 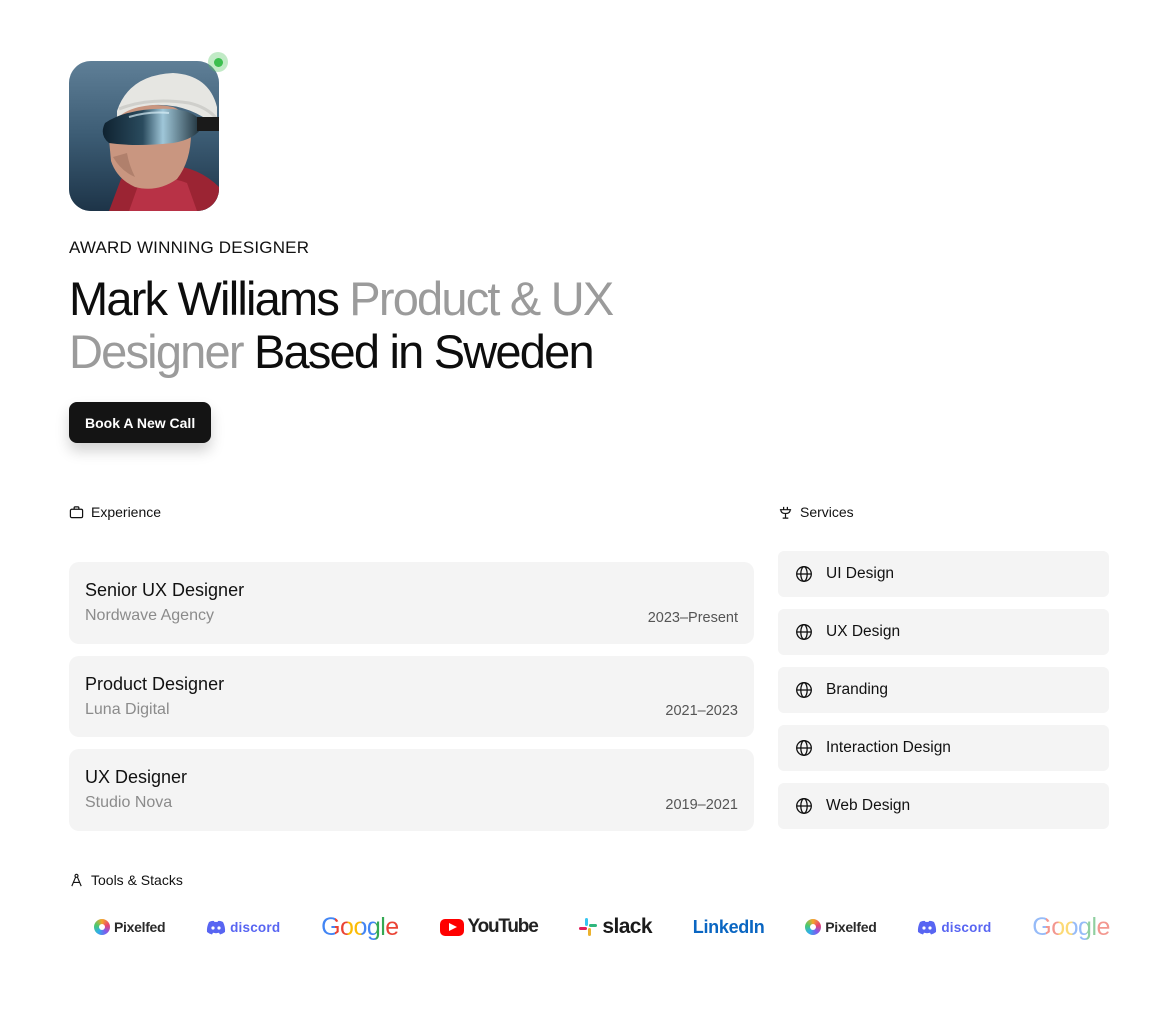 What do you see at coordinates (149, 615) in the screenshot?
I see `experience-company: Nordwave Agency` at bounding box center [149, 615].